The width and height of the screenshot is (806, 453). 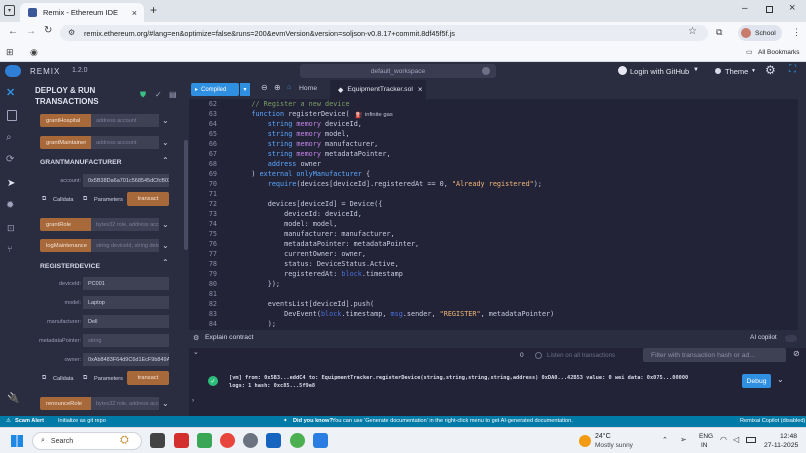 What do you see at coordinates (719, 32) in the screenshot?
I see `extensions-icon: ⧉` at bounding box center [719, 32].